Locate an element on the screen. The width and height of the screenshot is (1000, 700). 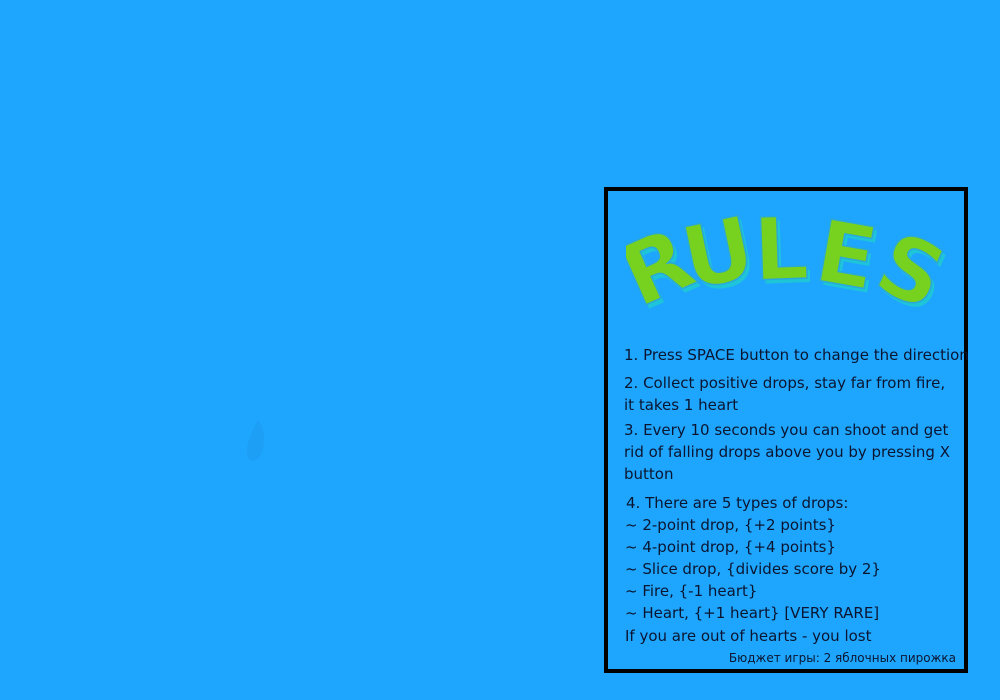
drop-type-fire: ~ Fire, {-1 heart} is located at coordinates (691, 591).